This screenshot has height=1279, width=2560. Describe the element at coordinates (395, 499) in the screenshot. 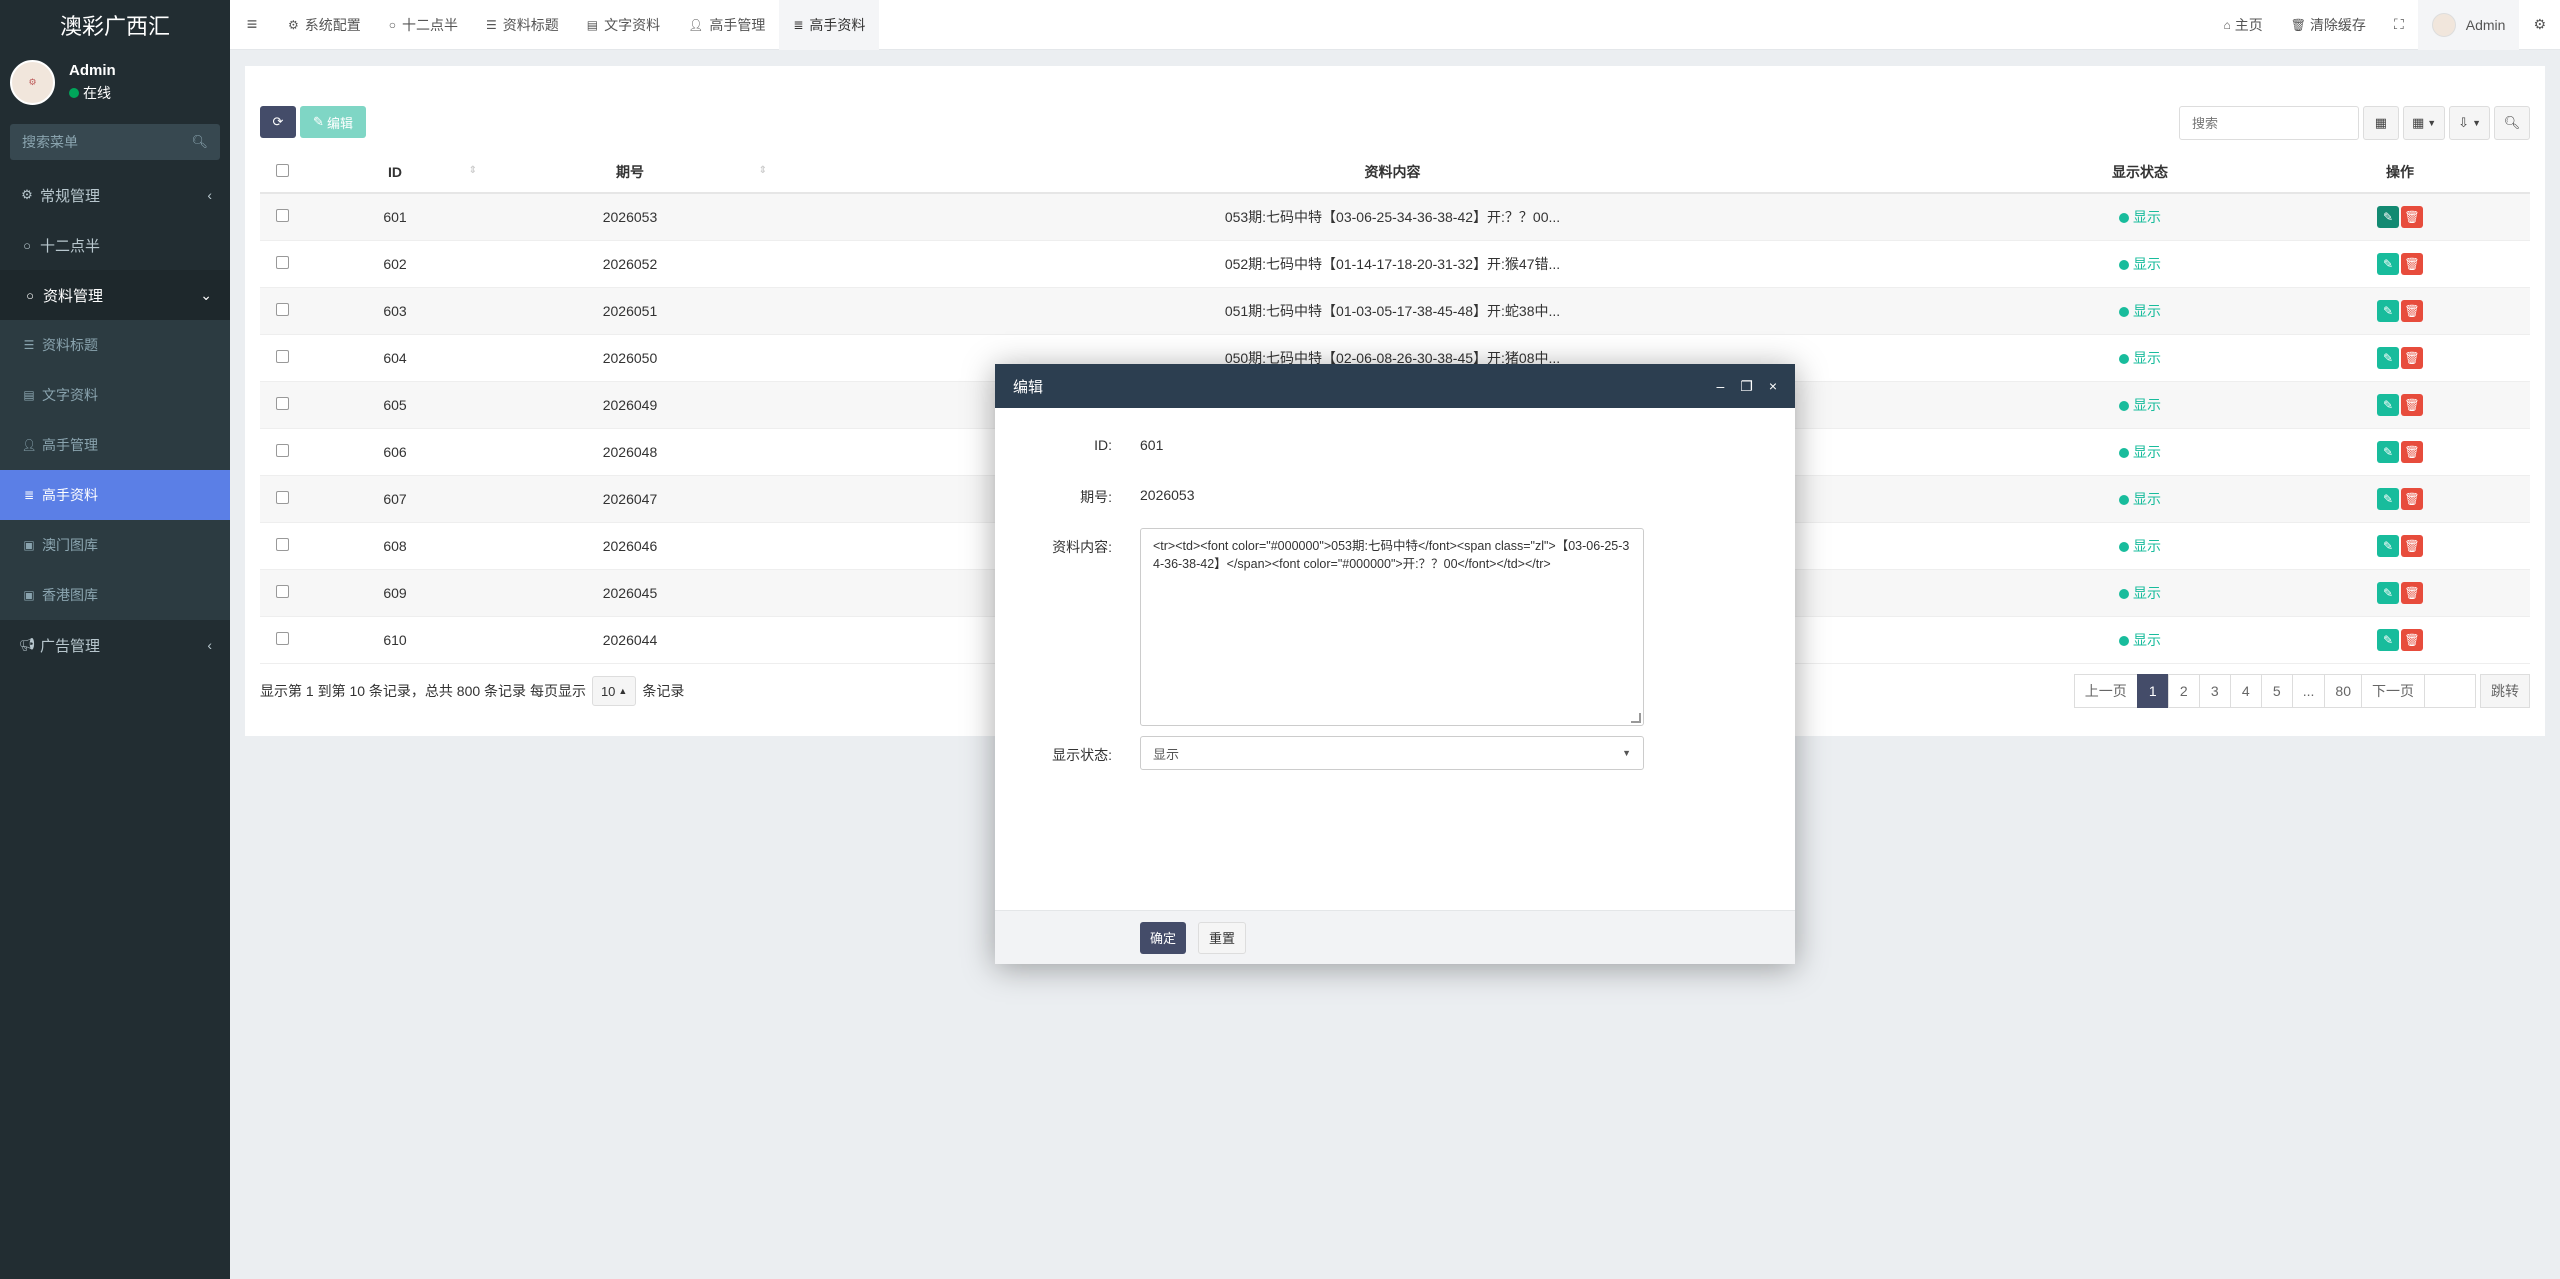

I see `cell-id: 607` at that location.